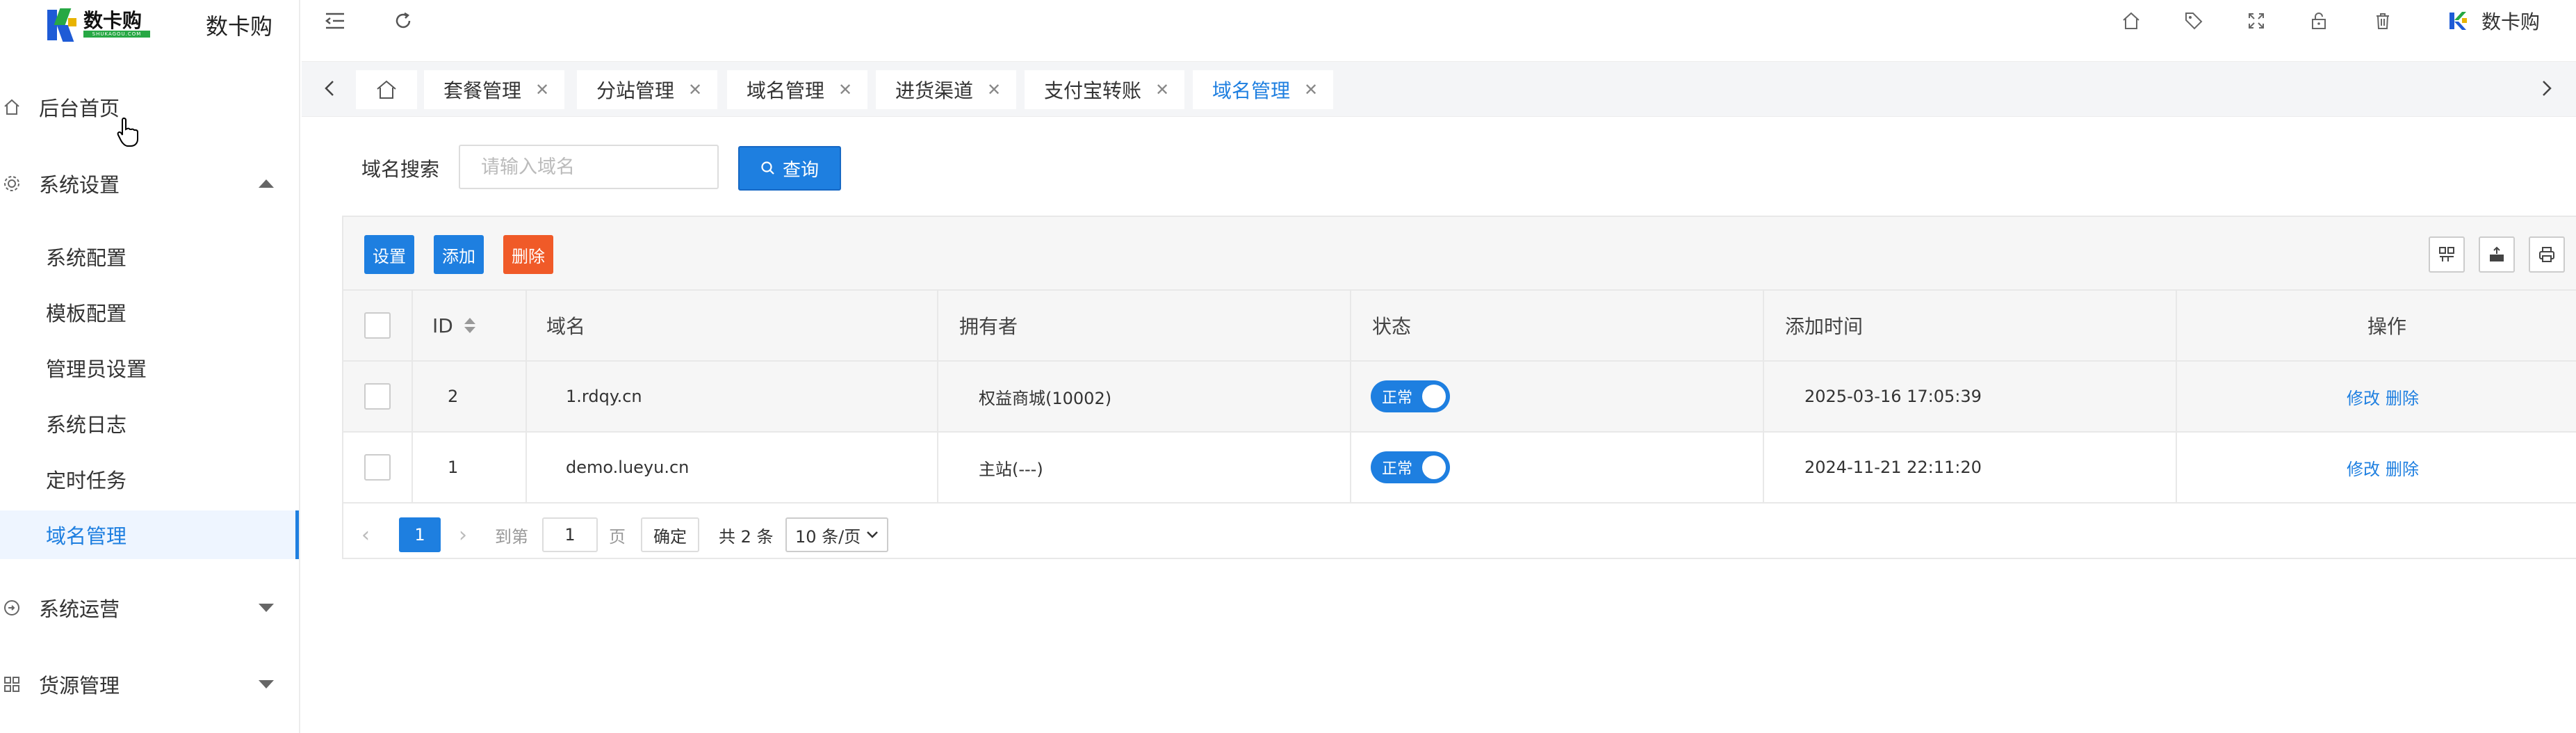  What do you see at coordinates (459, 254) in the screenshot?
I see `add-button: 添加` at bounding box center [459, 254].